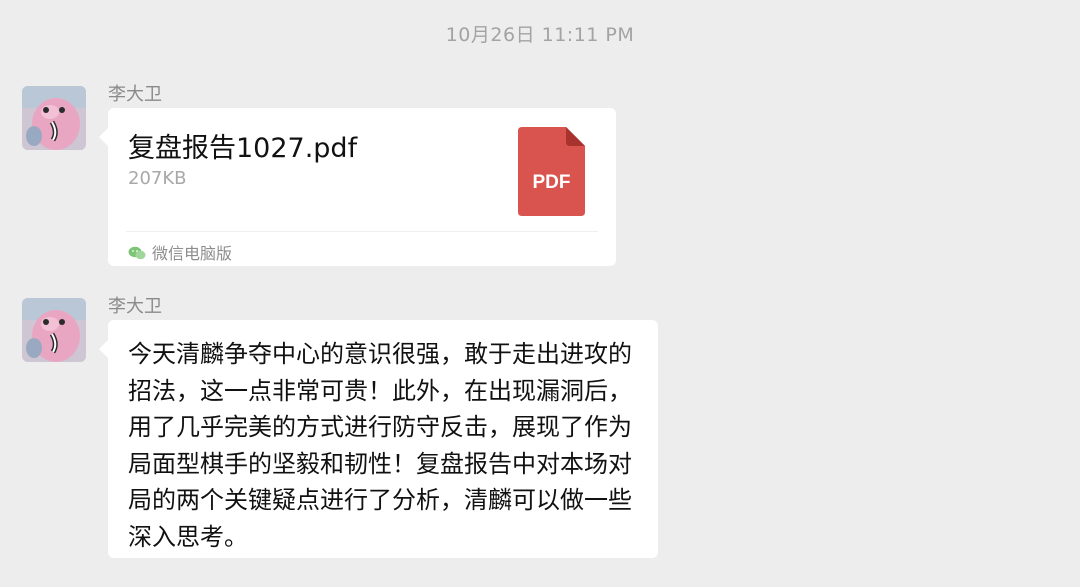 Image resolution: width=1080 pixels, height=587 pixels. I want to click on divider, so click(362, 231).